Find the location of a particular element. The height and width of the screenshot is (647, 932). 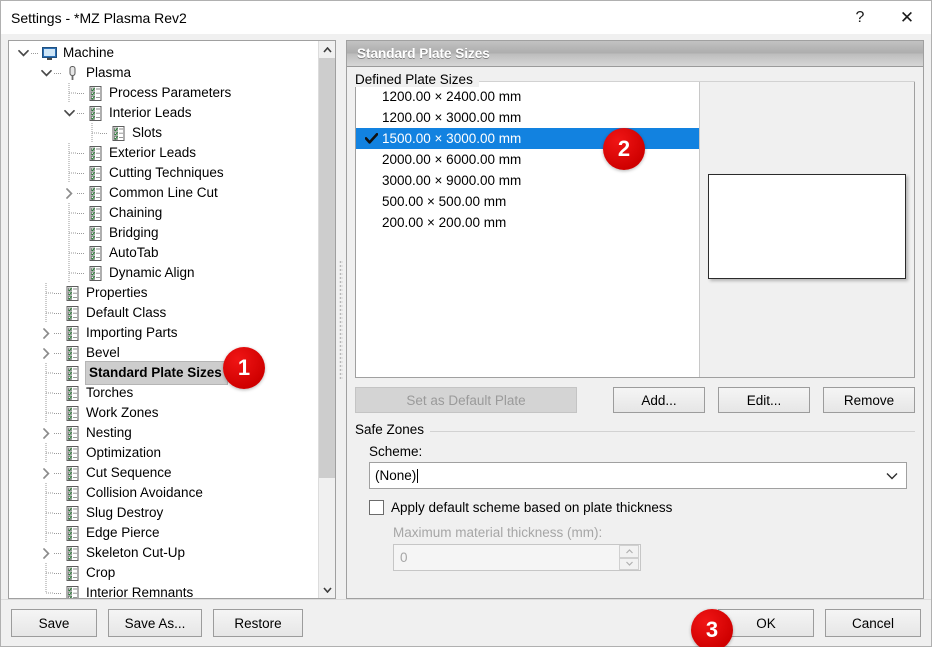

plate-size-item: 1200.00 × 3000.00 mm is located at coordinates (527, 117).